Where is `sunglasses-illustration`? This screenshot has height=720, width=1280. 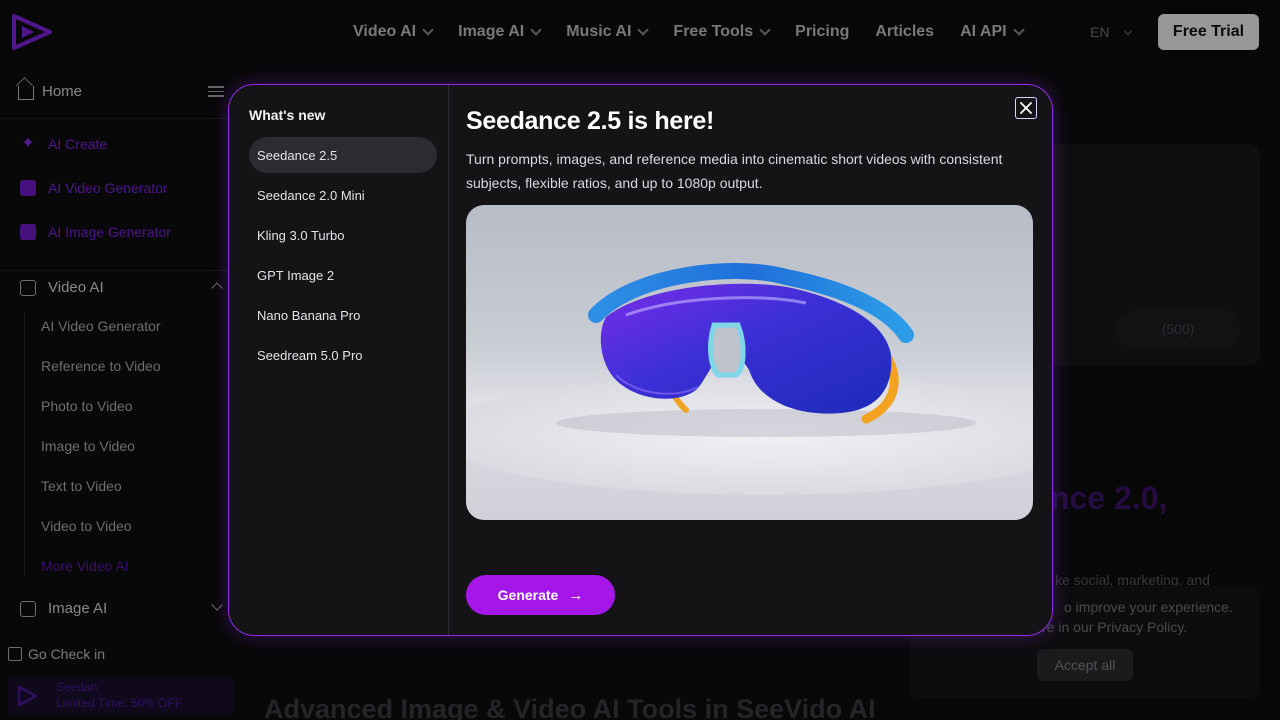 sunglasses-illustration is located at coordinates (749, 379).